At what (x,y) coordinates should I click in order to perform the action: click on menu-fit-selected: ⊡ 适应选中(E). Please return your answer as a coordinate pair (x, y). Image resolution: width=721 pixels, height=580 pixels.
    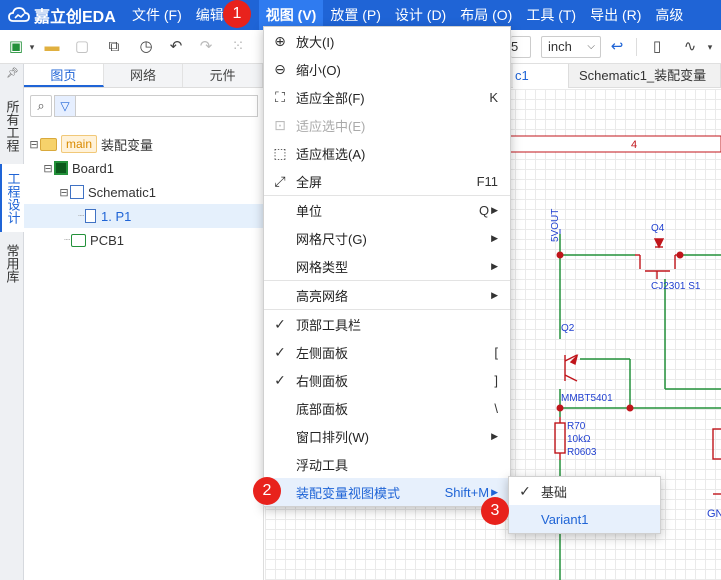
    Looking at the image, I should click on (387, 125).